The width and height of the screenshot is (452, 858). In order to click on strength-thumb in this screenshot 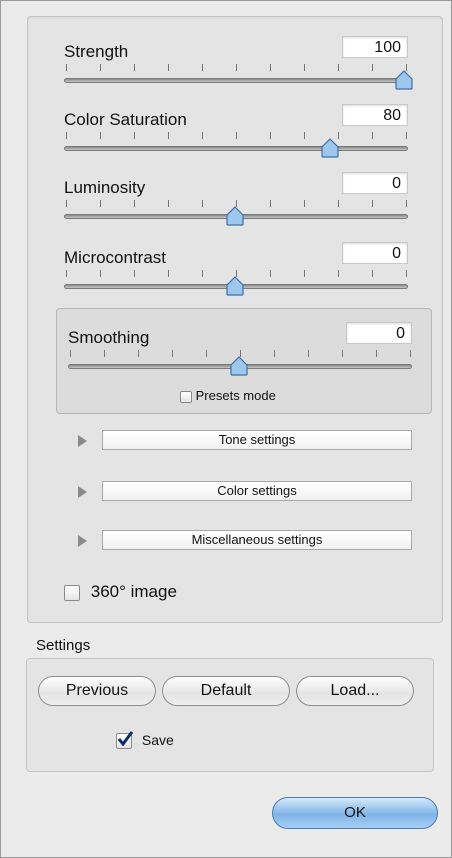, I will do `click(404, 80)`.